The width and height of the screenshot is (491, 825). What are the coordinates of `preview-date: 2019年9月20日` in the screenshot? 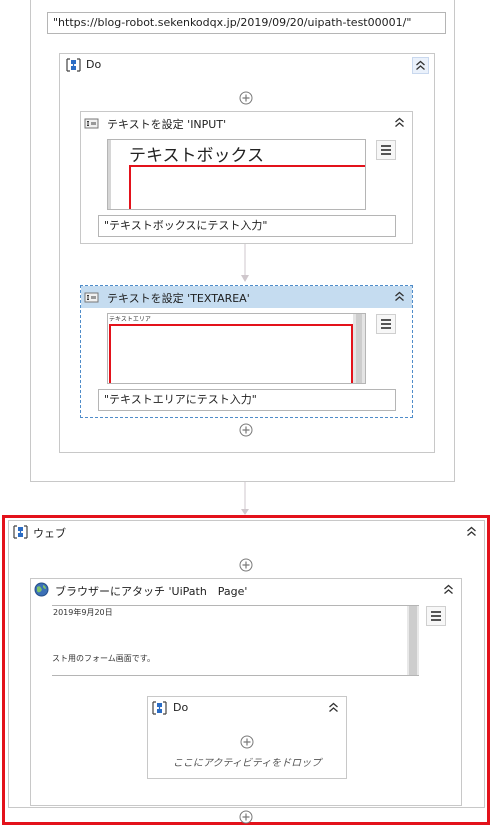 It's located at (83, 612).